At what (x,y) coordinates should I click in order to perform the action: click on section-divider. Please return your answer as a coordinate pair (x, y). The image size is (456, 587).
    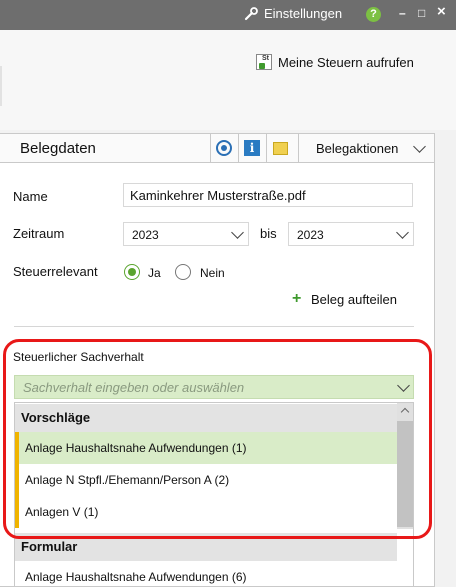
    Looking at the image, I should click on (214, 326).